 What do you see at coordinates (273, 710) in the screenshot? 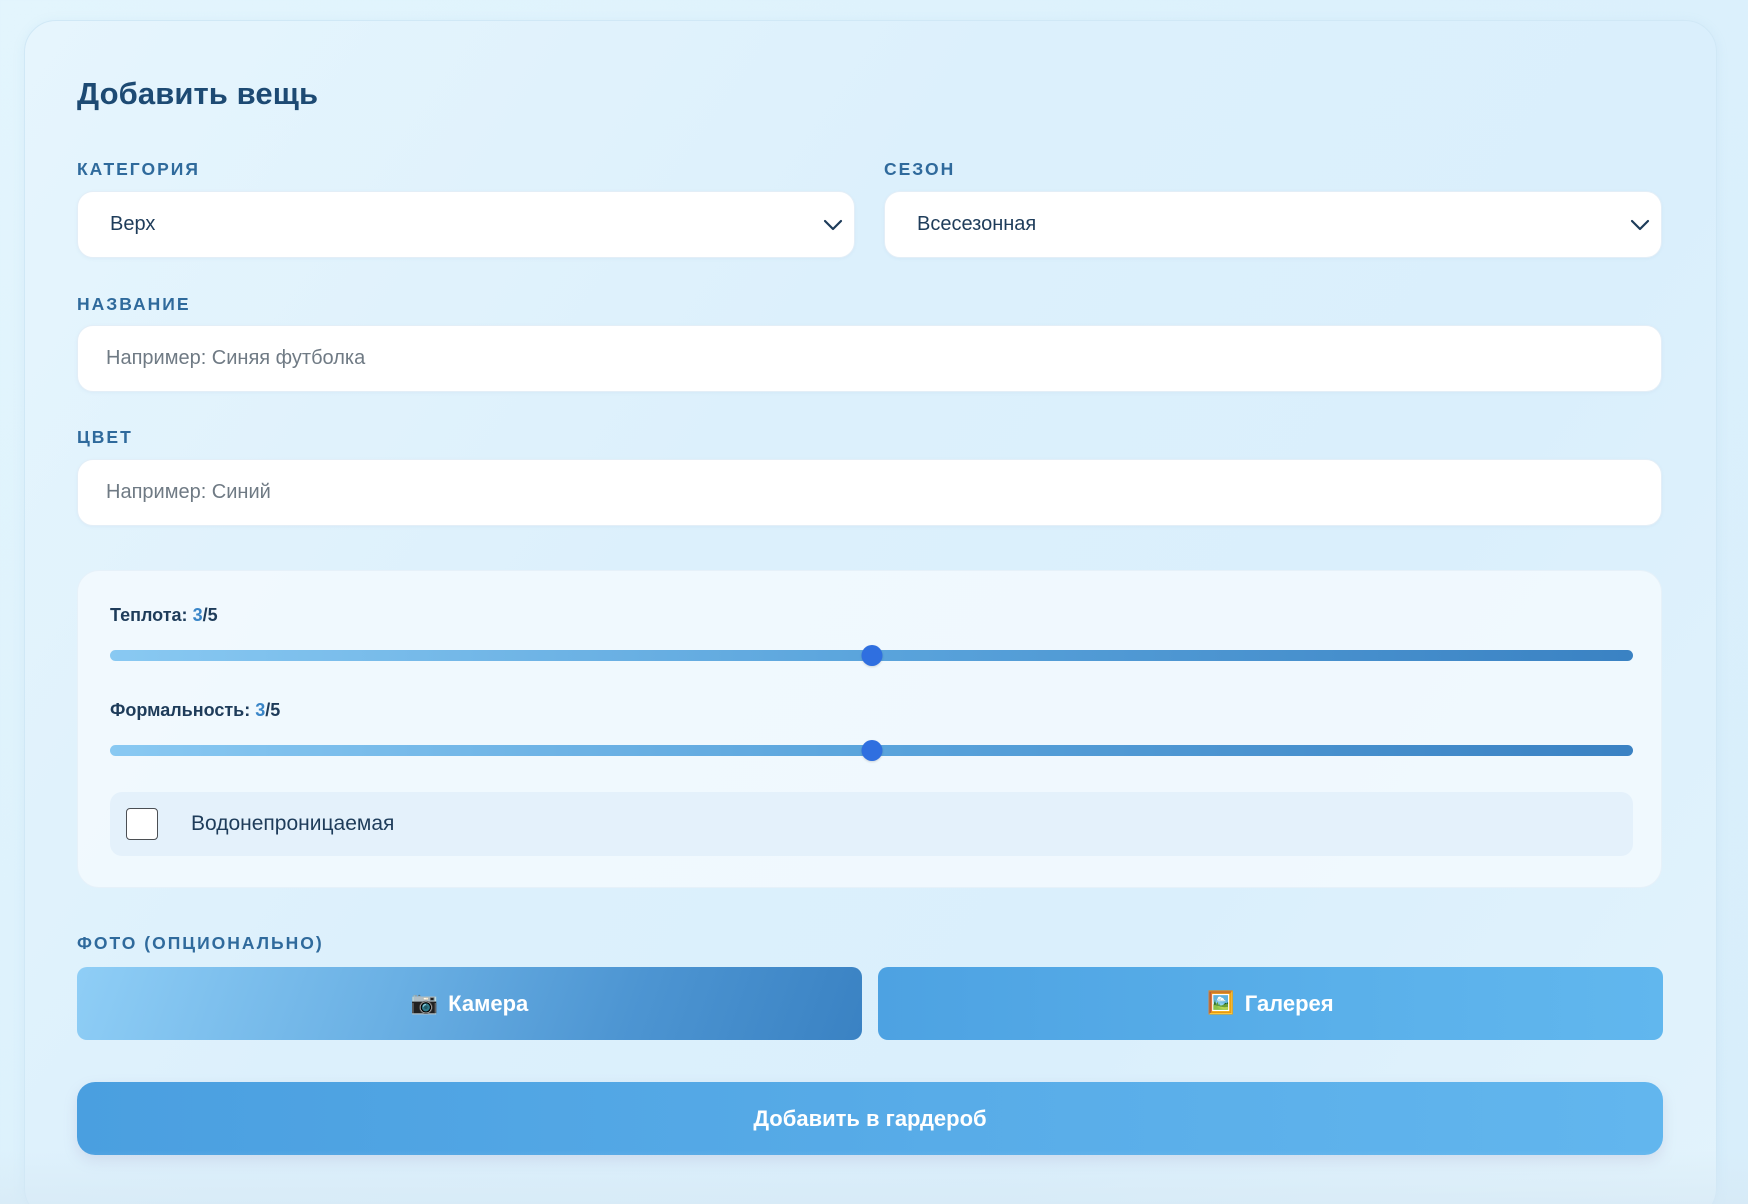
I see `formality-max: /5` at bounding box center [273, 710].